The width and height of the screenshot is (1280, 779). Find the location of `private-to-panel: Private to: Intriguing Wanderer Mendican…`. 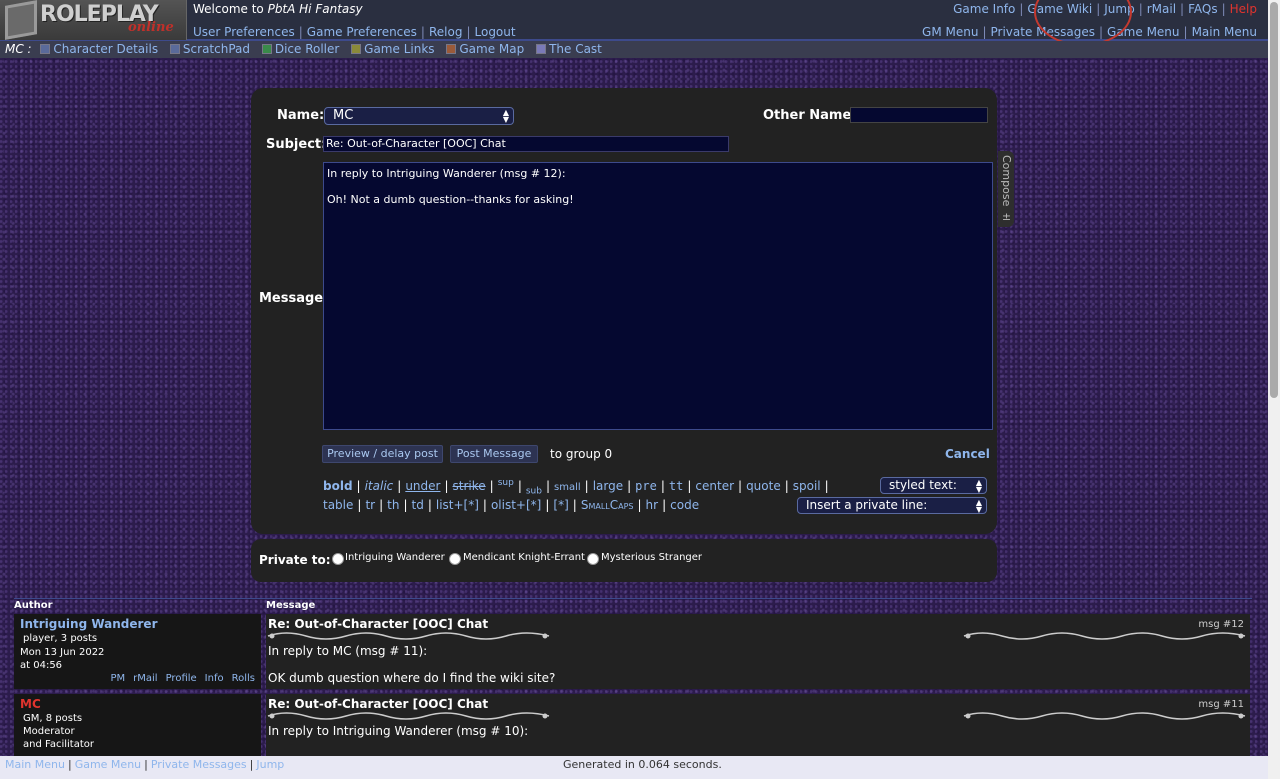

private-to-panel: Private to: Intriguing Wanderer Mendican… is located at coordinates (624, 560).